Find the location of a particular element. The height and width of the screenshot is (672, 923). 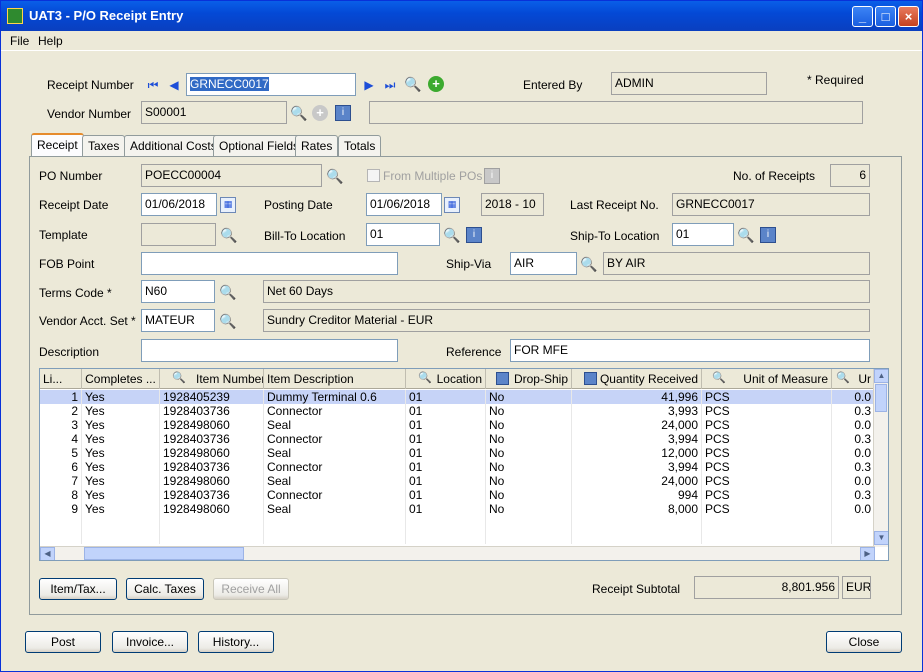

col-drop-ship: Drop-Ship is located at coordinates (529, 379).